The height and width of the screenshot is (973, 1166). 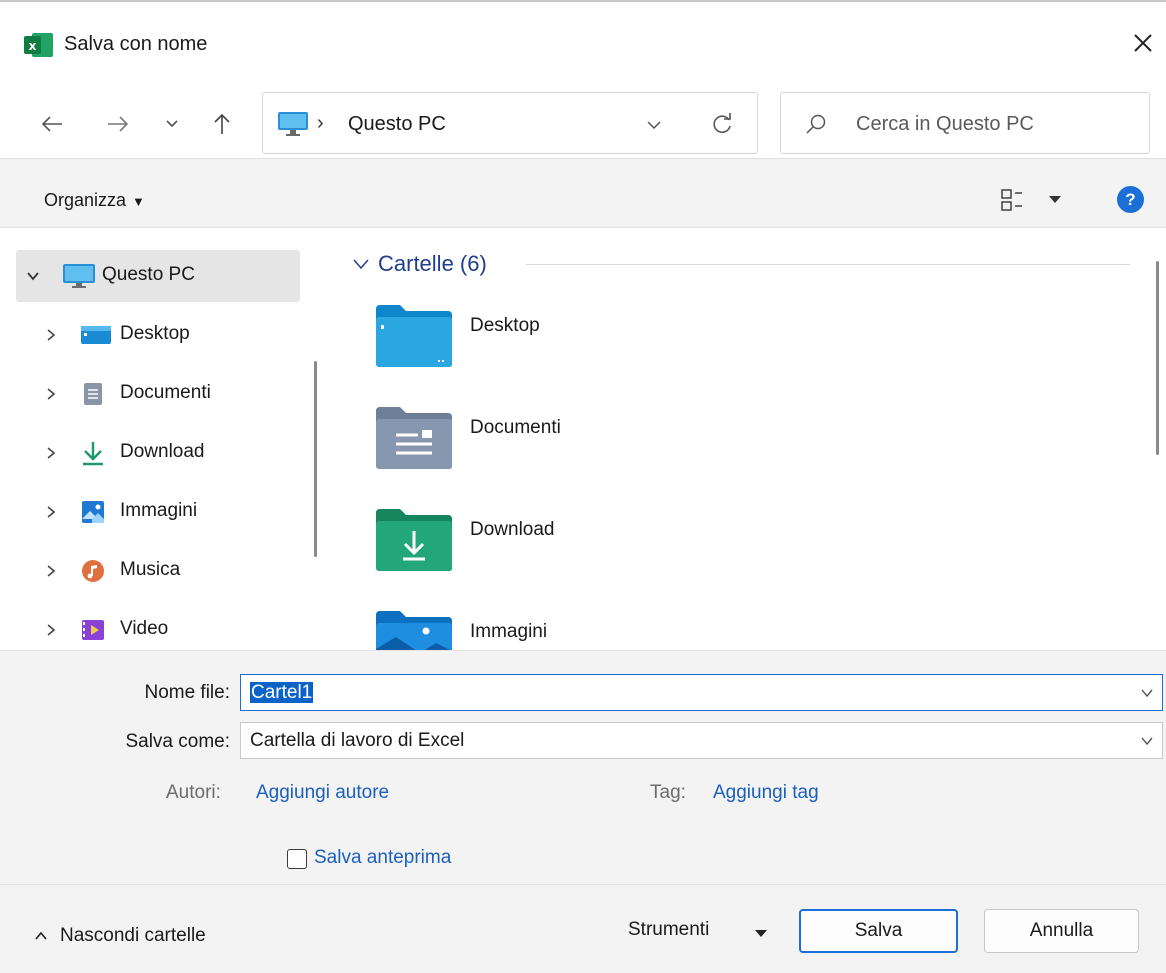 I want to click on recent-locations-button, so click(x=172, y=124).